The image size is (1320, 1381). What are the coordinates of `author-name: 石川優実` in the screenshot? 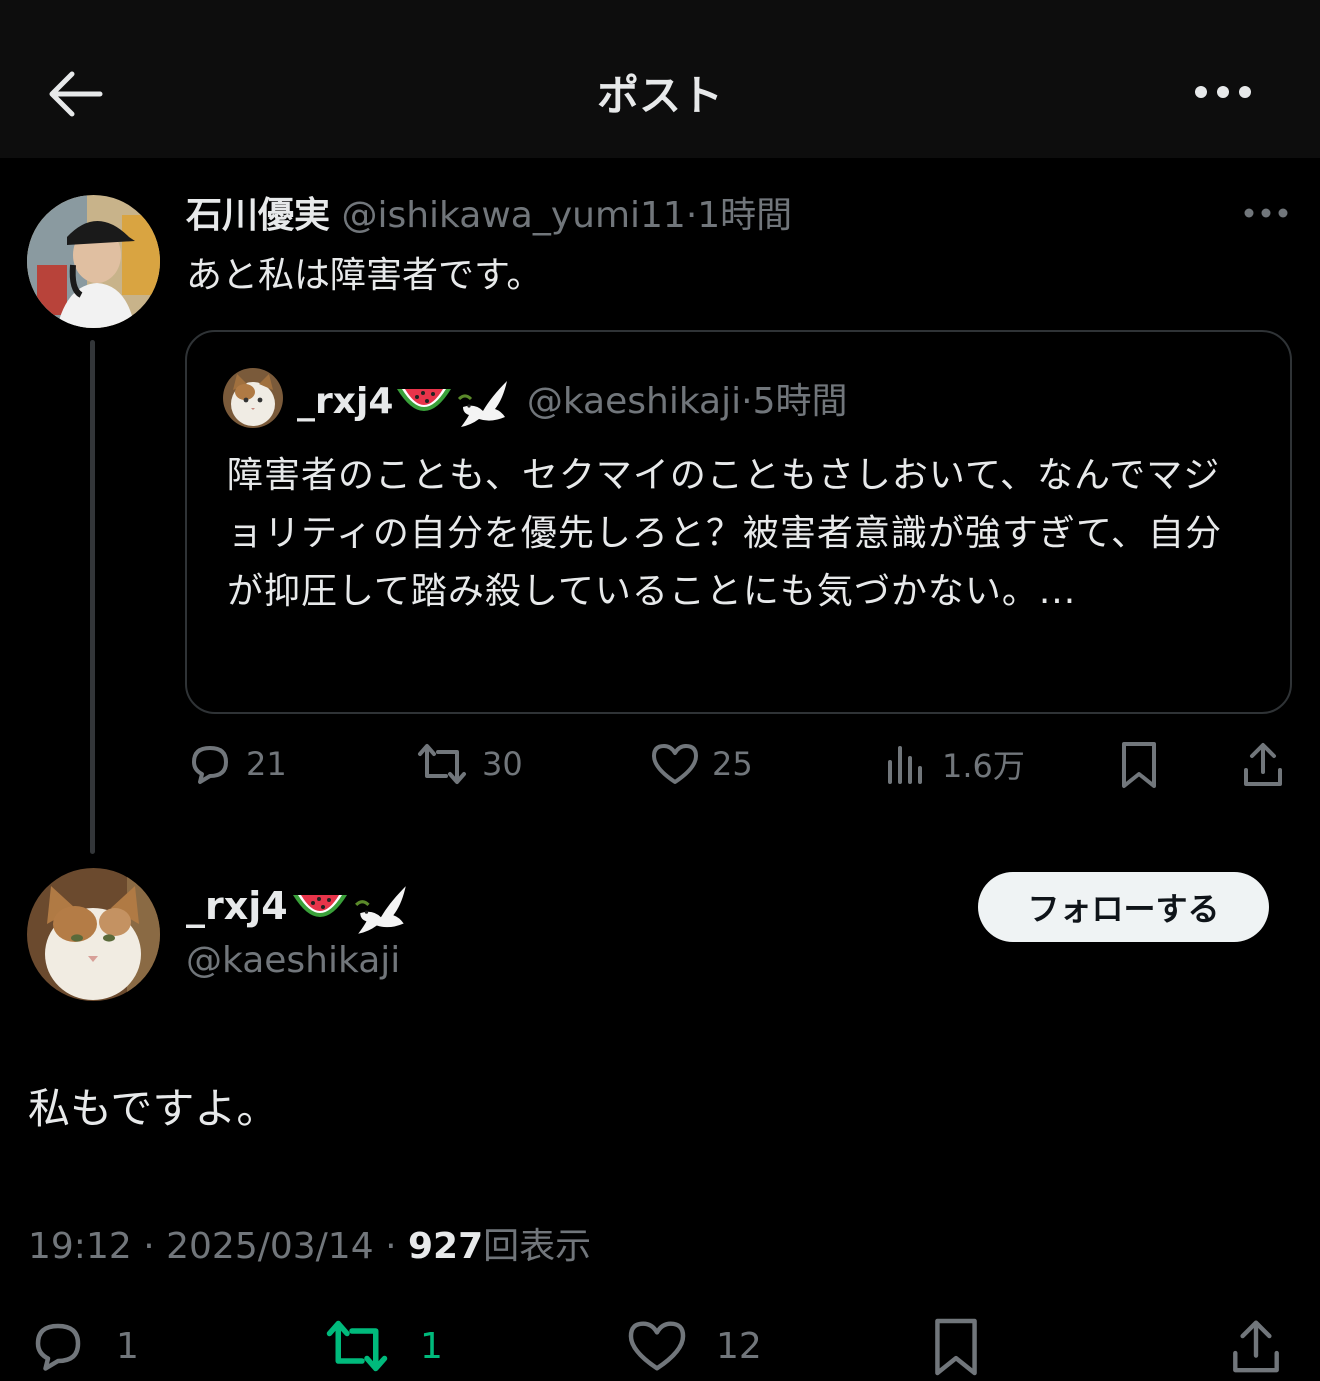 It's located at (258, 215).